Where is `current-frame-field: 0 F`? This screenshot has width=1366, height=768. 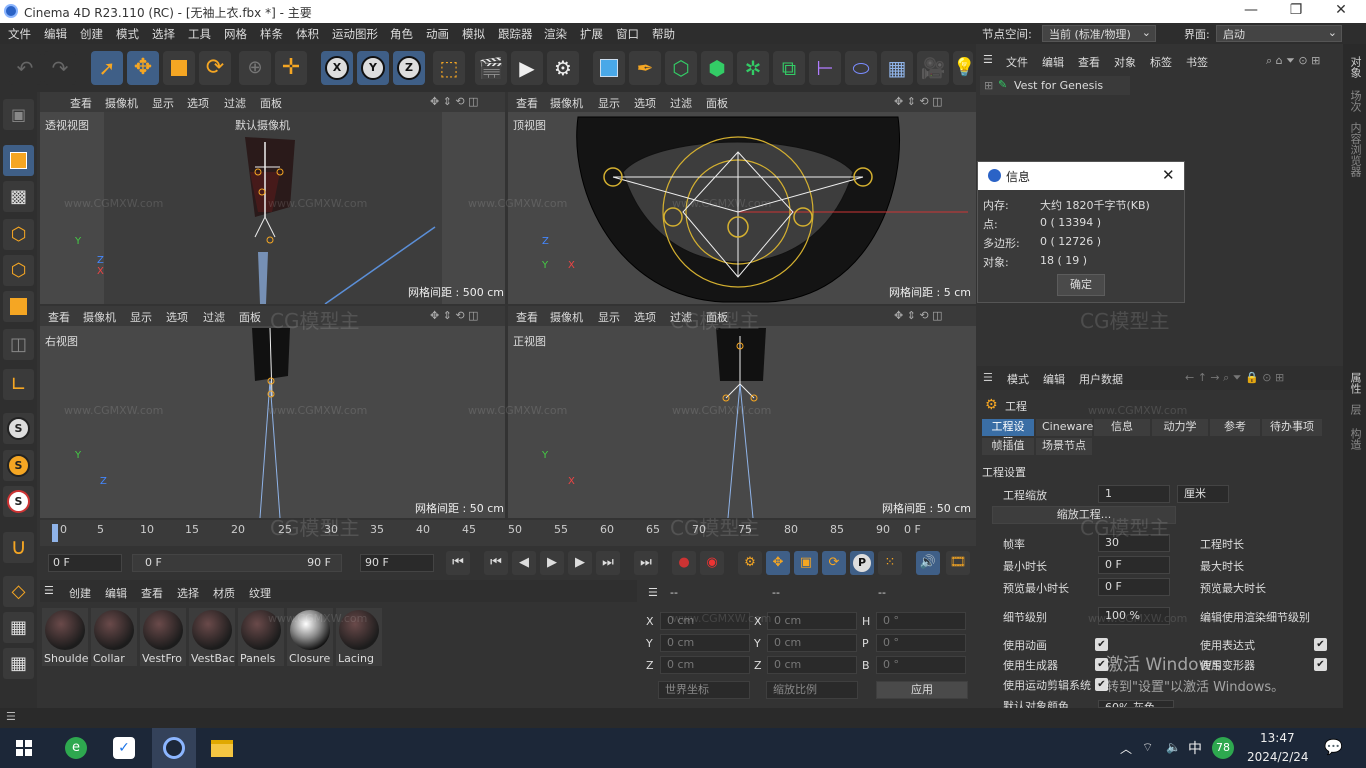
current-frame-field: 0 F is located at coordinates (85, 563).